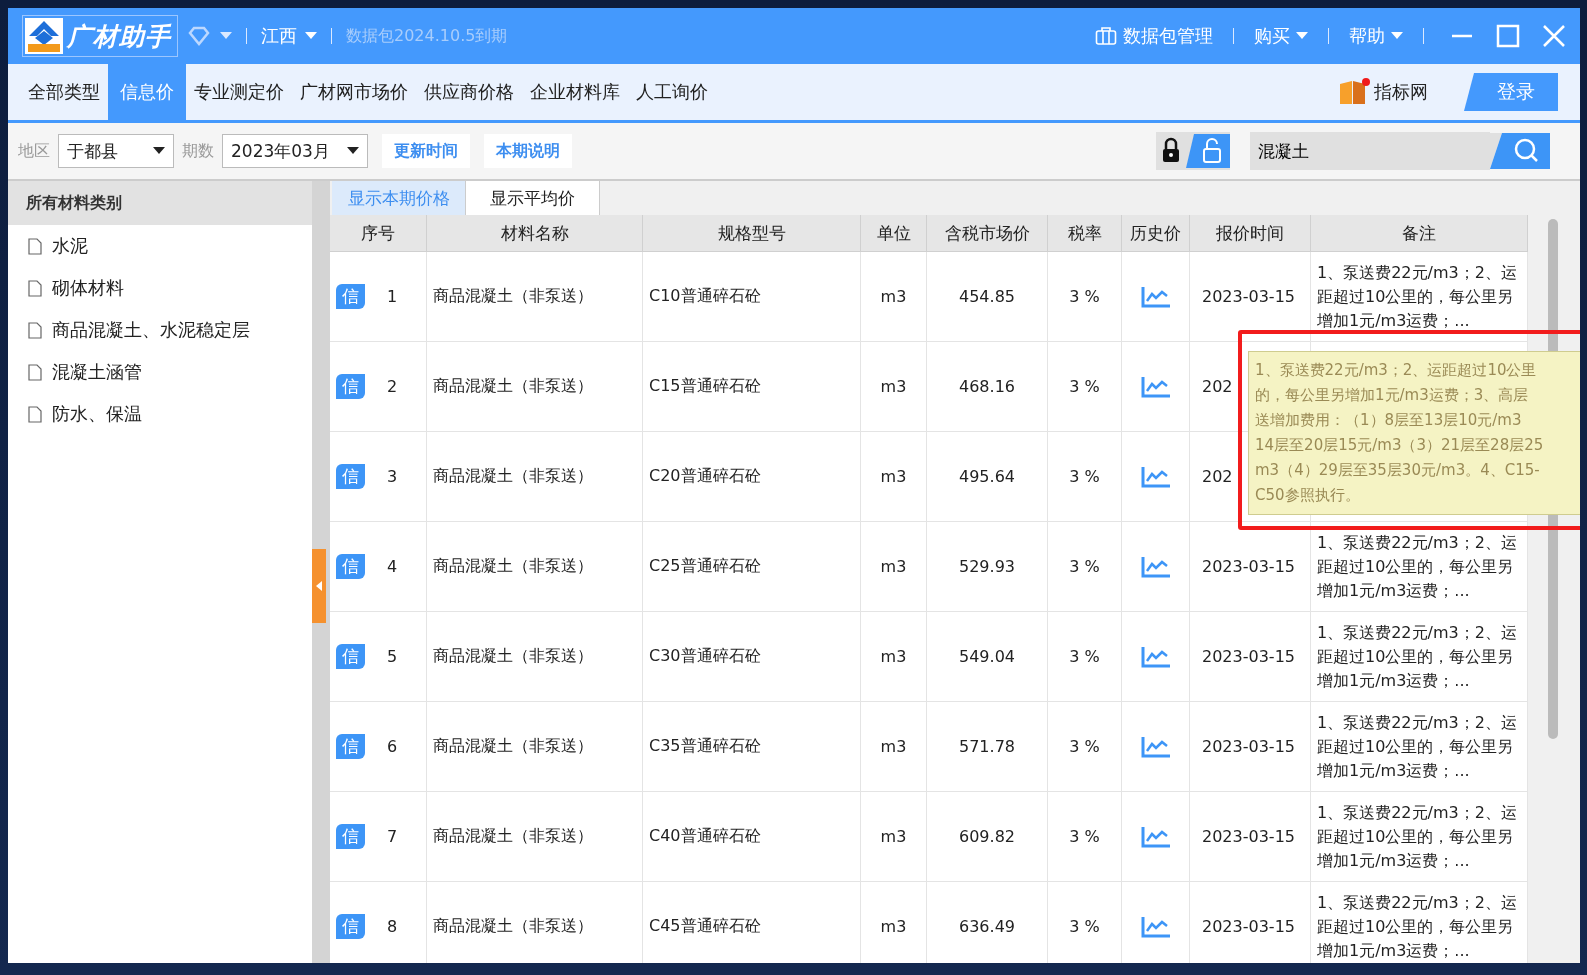 This screenshot has width=1587, height=975. I want to click on view-tab: 显示平均价, so click(533, 198).